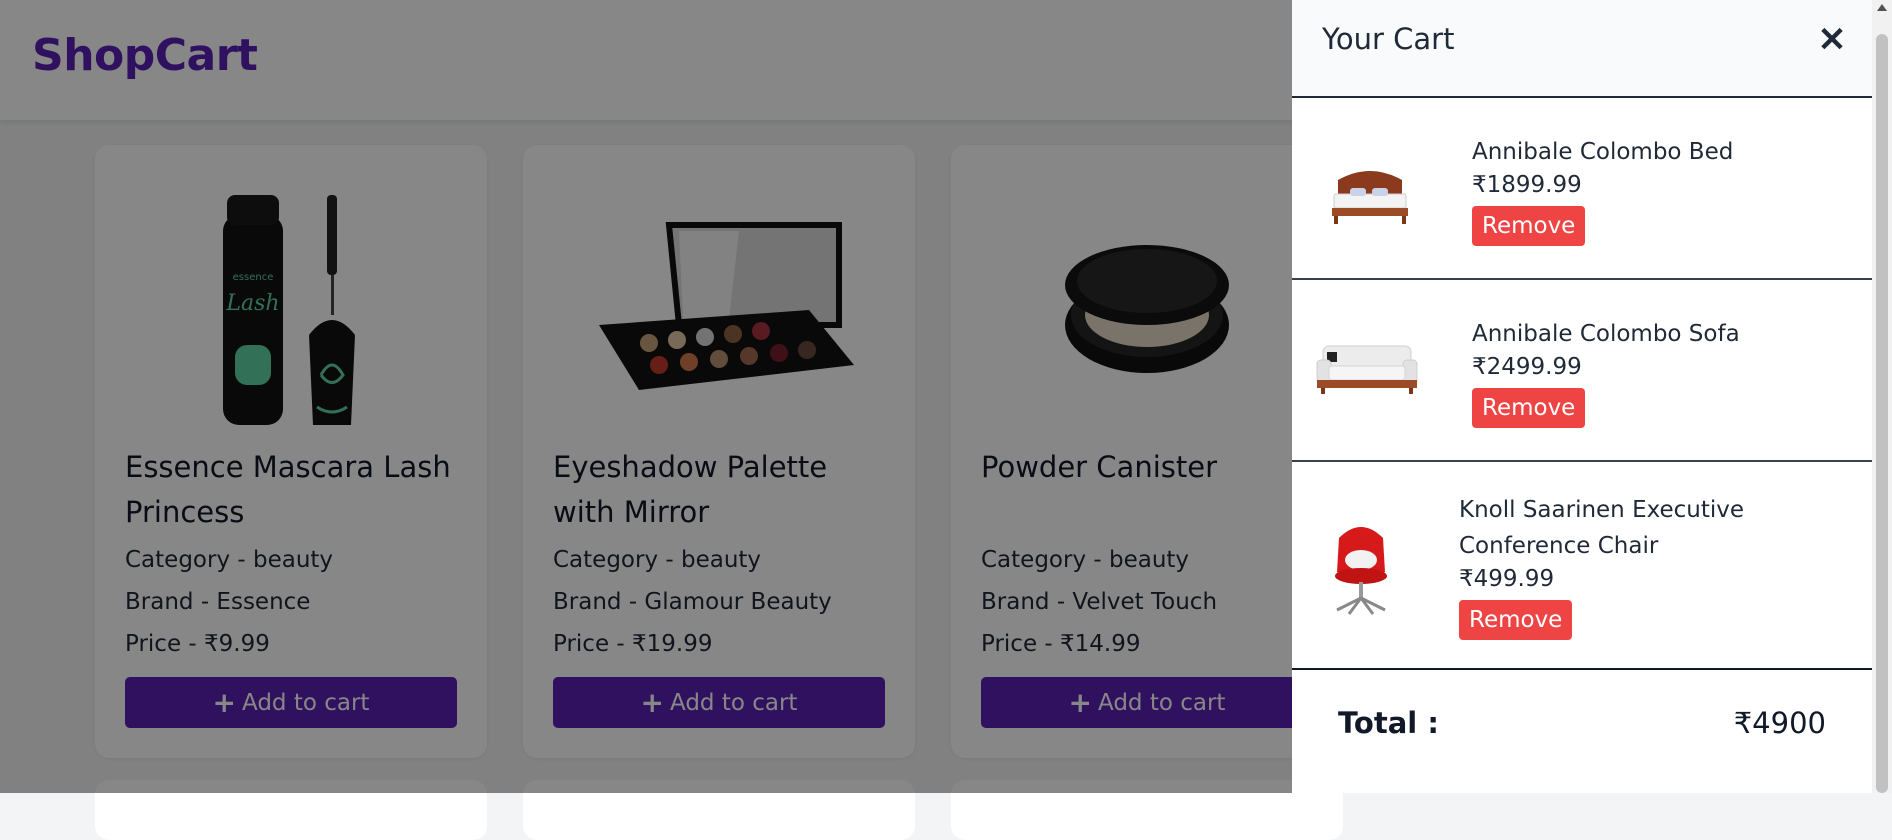 The width and height of the screenshot is (1892, 840). What do you see at coordinates (1606, 334) in the screenshot?
I see `cart-item-name: Annibale Colombo Sofa` at bounding box center [1606, 334].